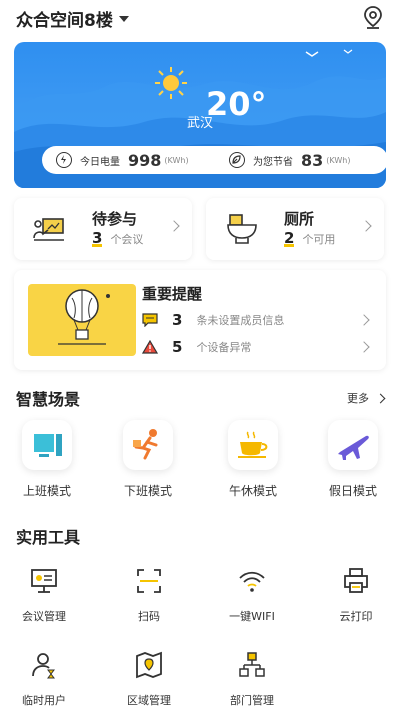  Describe the element at coordinates (177, 320) in the screenshot. I see `reminder-members-count: 3` at that location.